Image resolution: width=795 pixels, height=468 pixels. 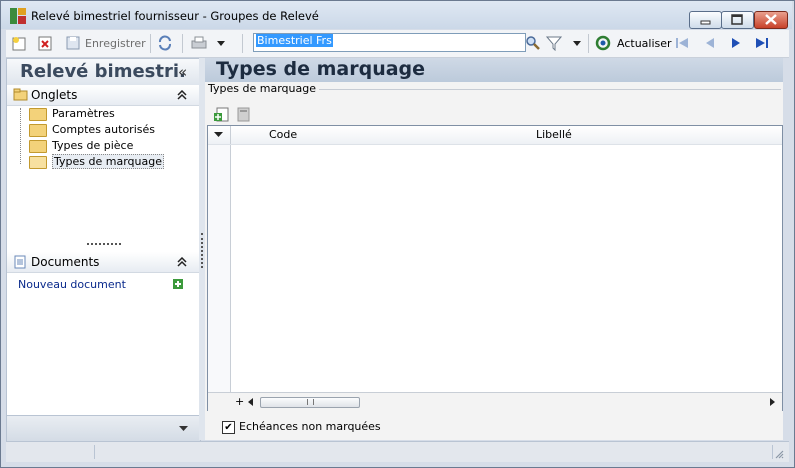 What do you see at coordinates (243, 115) in the screenshot?
I see `delete-row-icon` at bounding box center [243, 115].